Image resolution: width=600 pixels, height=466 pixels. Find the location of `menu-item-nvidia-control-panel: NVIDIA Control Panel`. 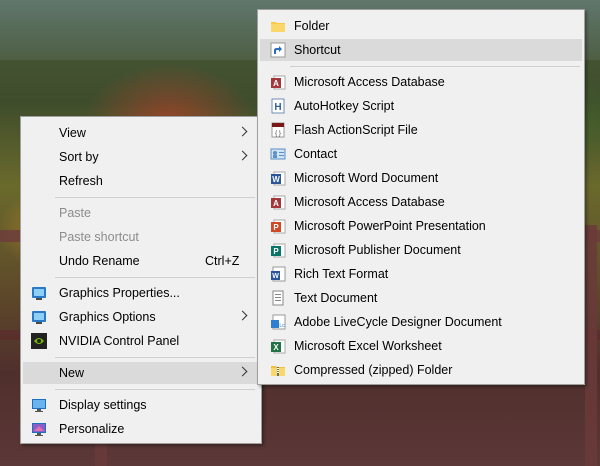

menu-item-nvidia-control-panel: NVIDIA Control Panel is located at coordinates (141, 341).